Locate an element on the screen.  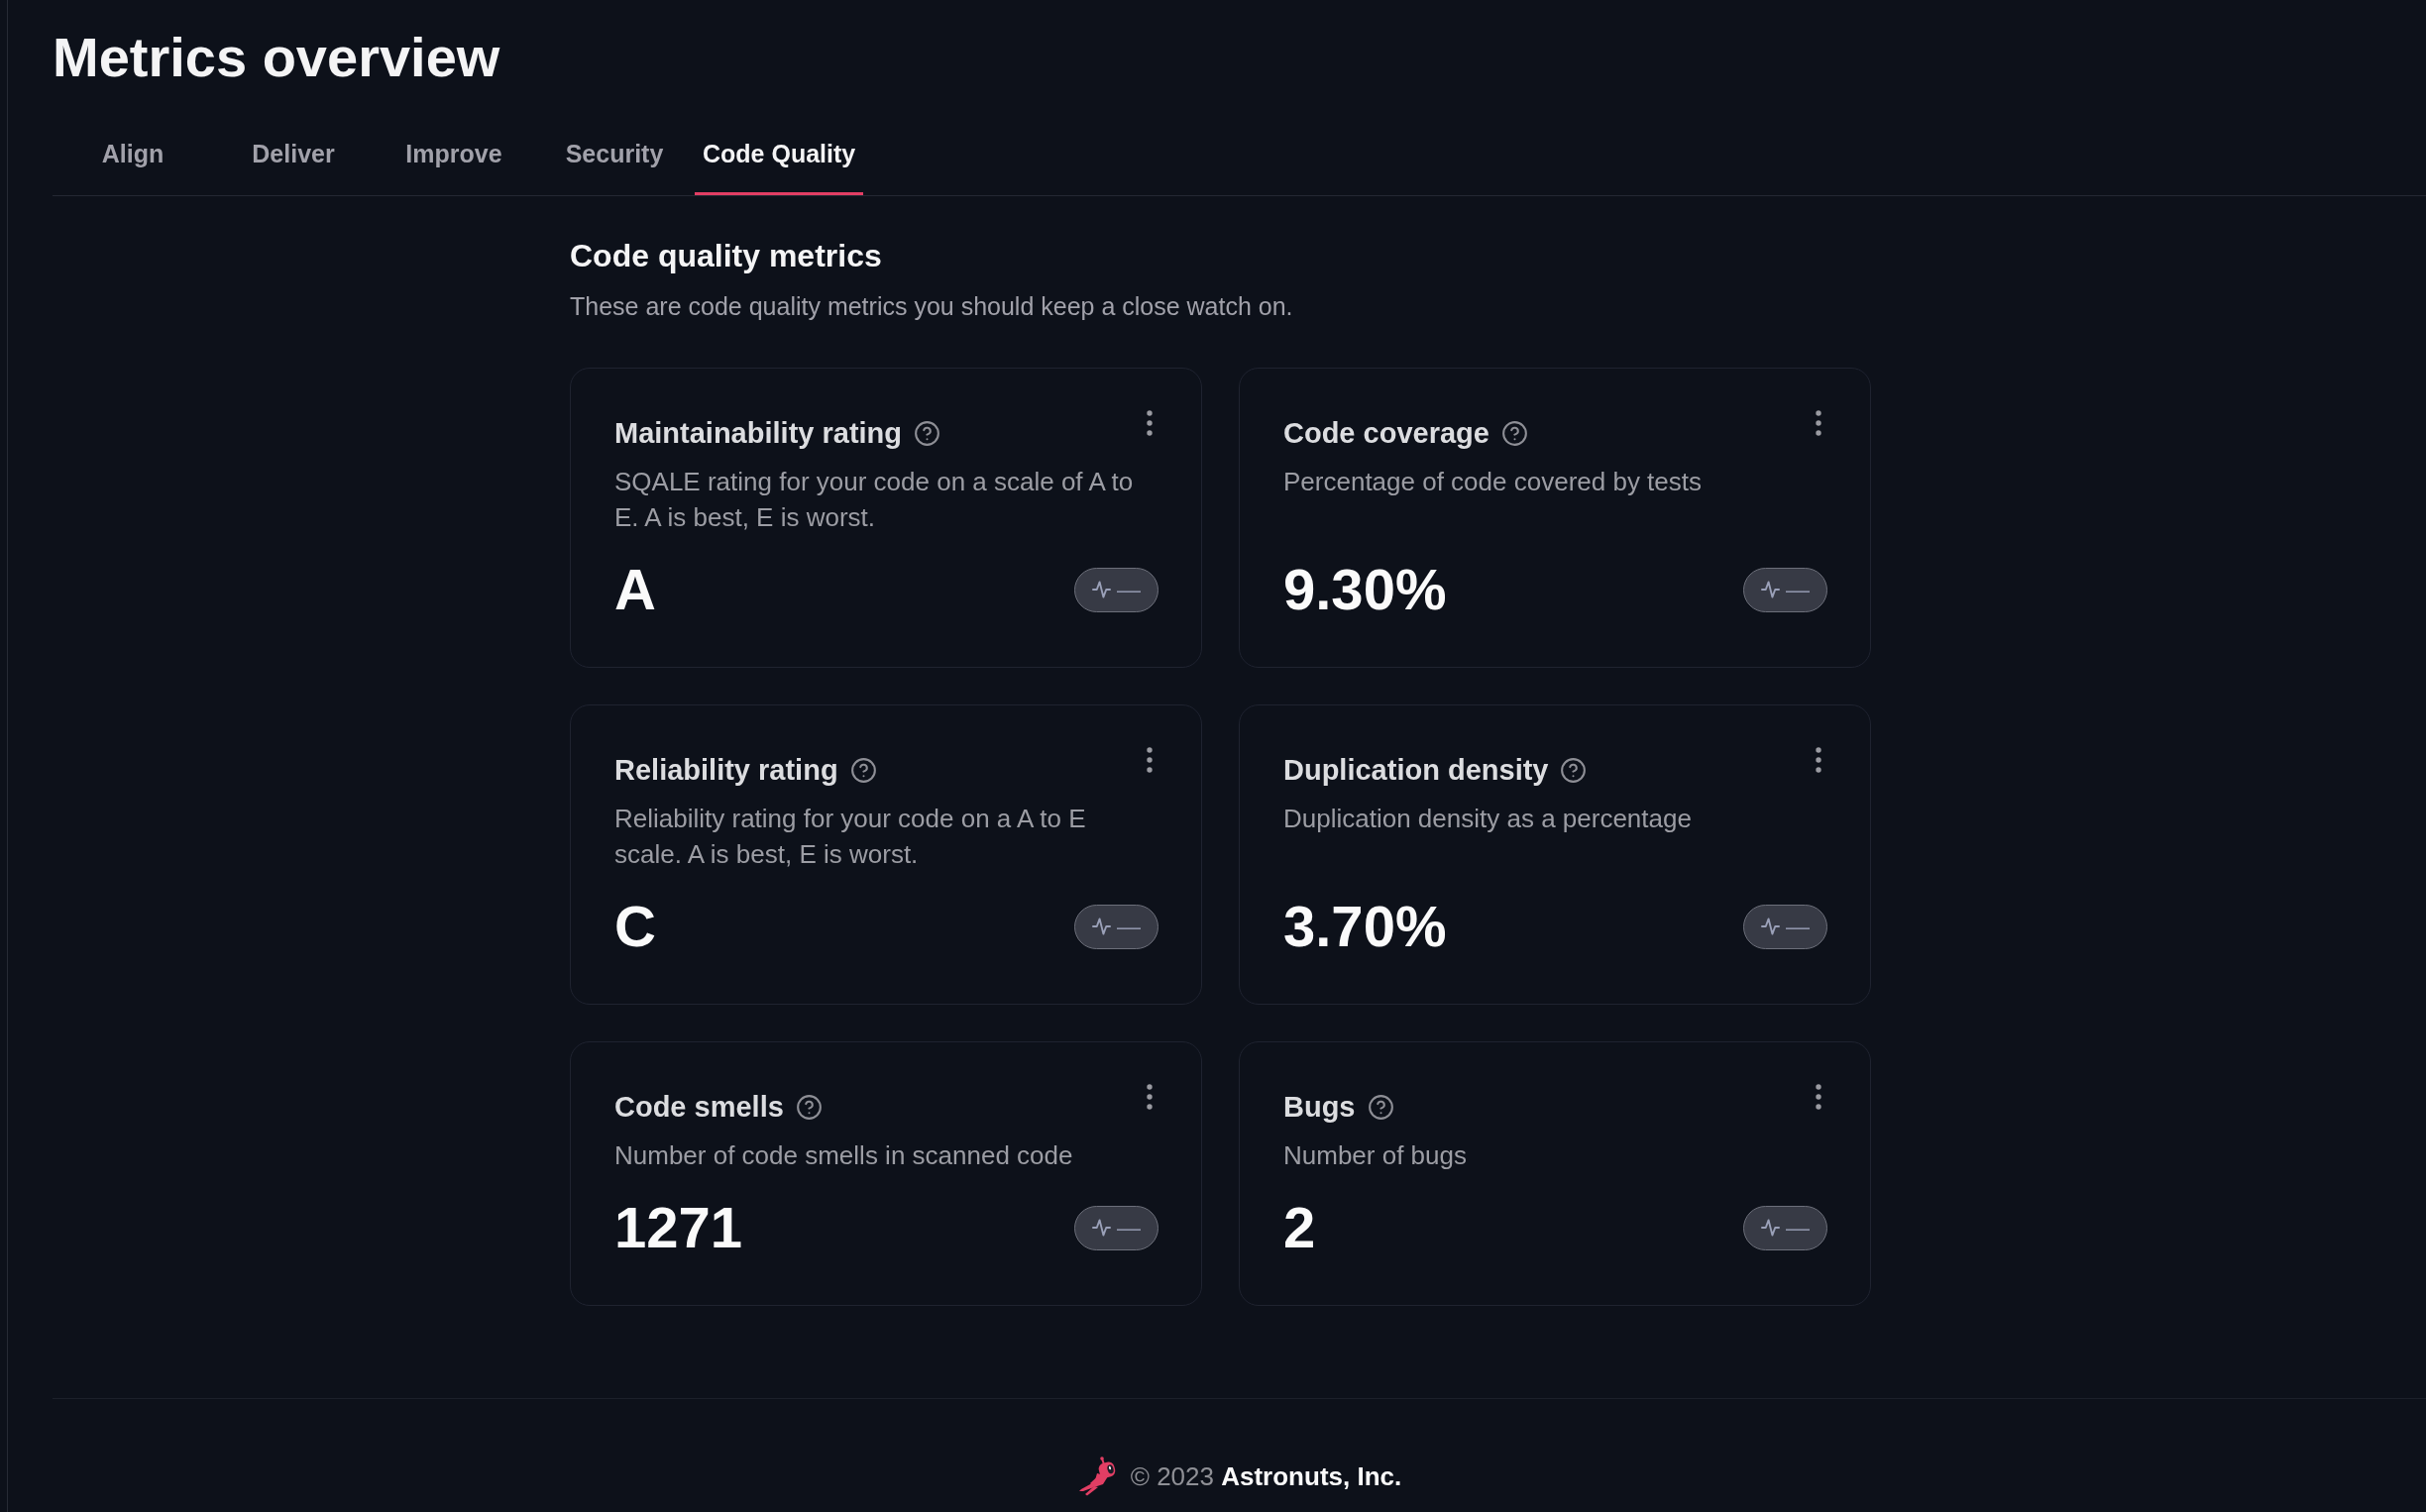
metric-title: Duplication density is located at coordinates (1416, 770).